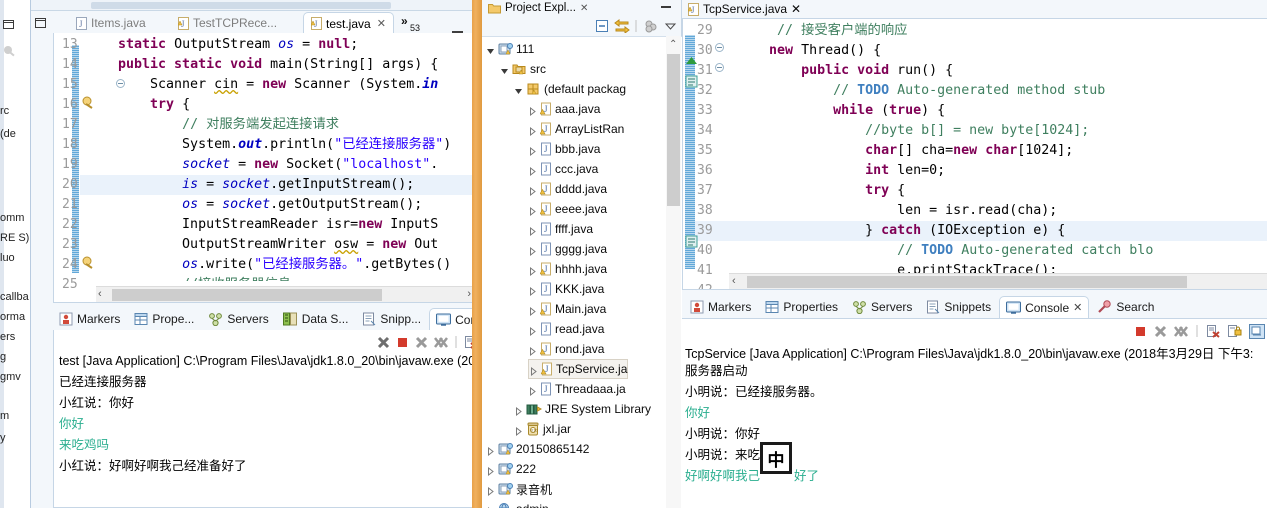  I want to click on ime-mode-indicator: 中, so click(776, 458).